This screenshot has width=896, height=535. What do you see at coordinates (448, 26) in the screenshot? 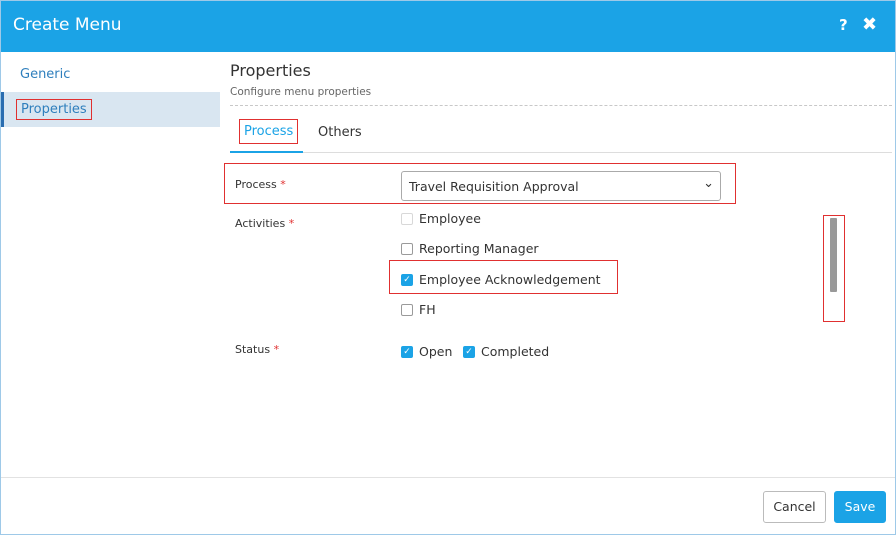
I see `dialog-titlebar: Create Menu ? ✖` at bounding box center [448, 26].